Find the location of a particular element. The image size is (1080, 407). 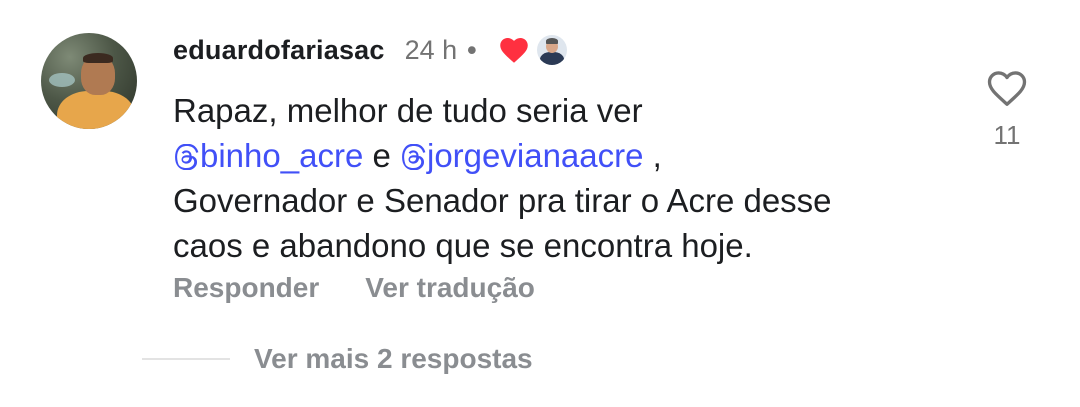

translate-button: Ver tradução is located at coordinates (450, 288).